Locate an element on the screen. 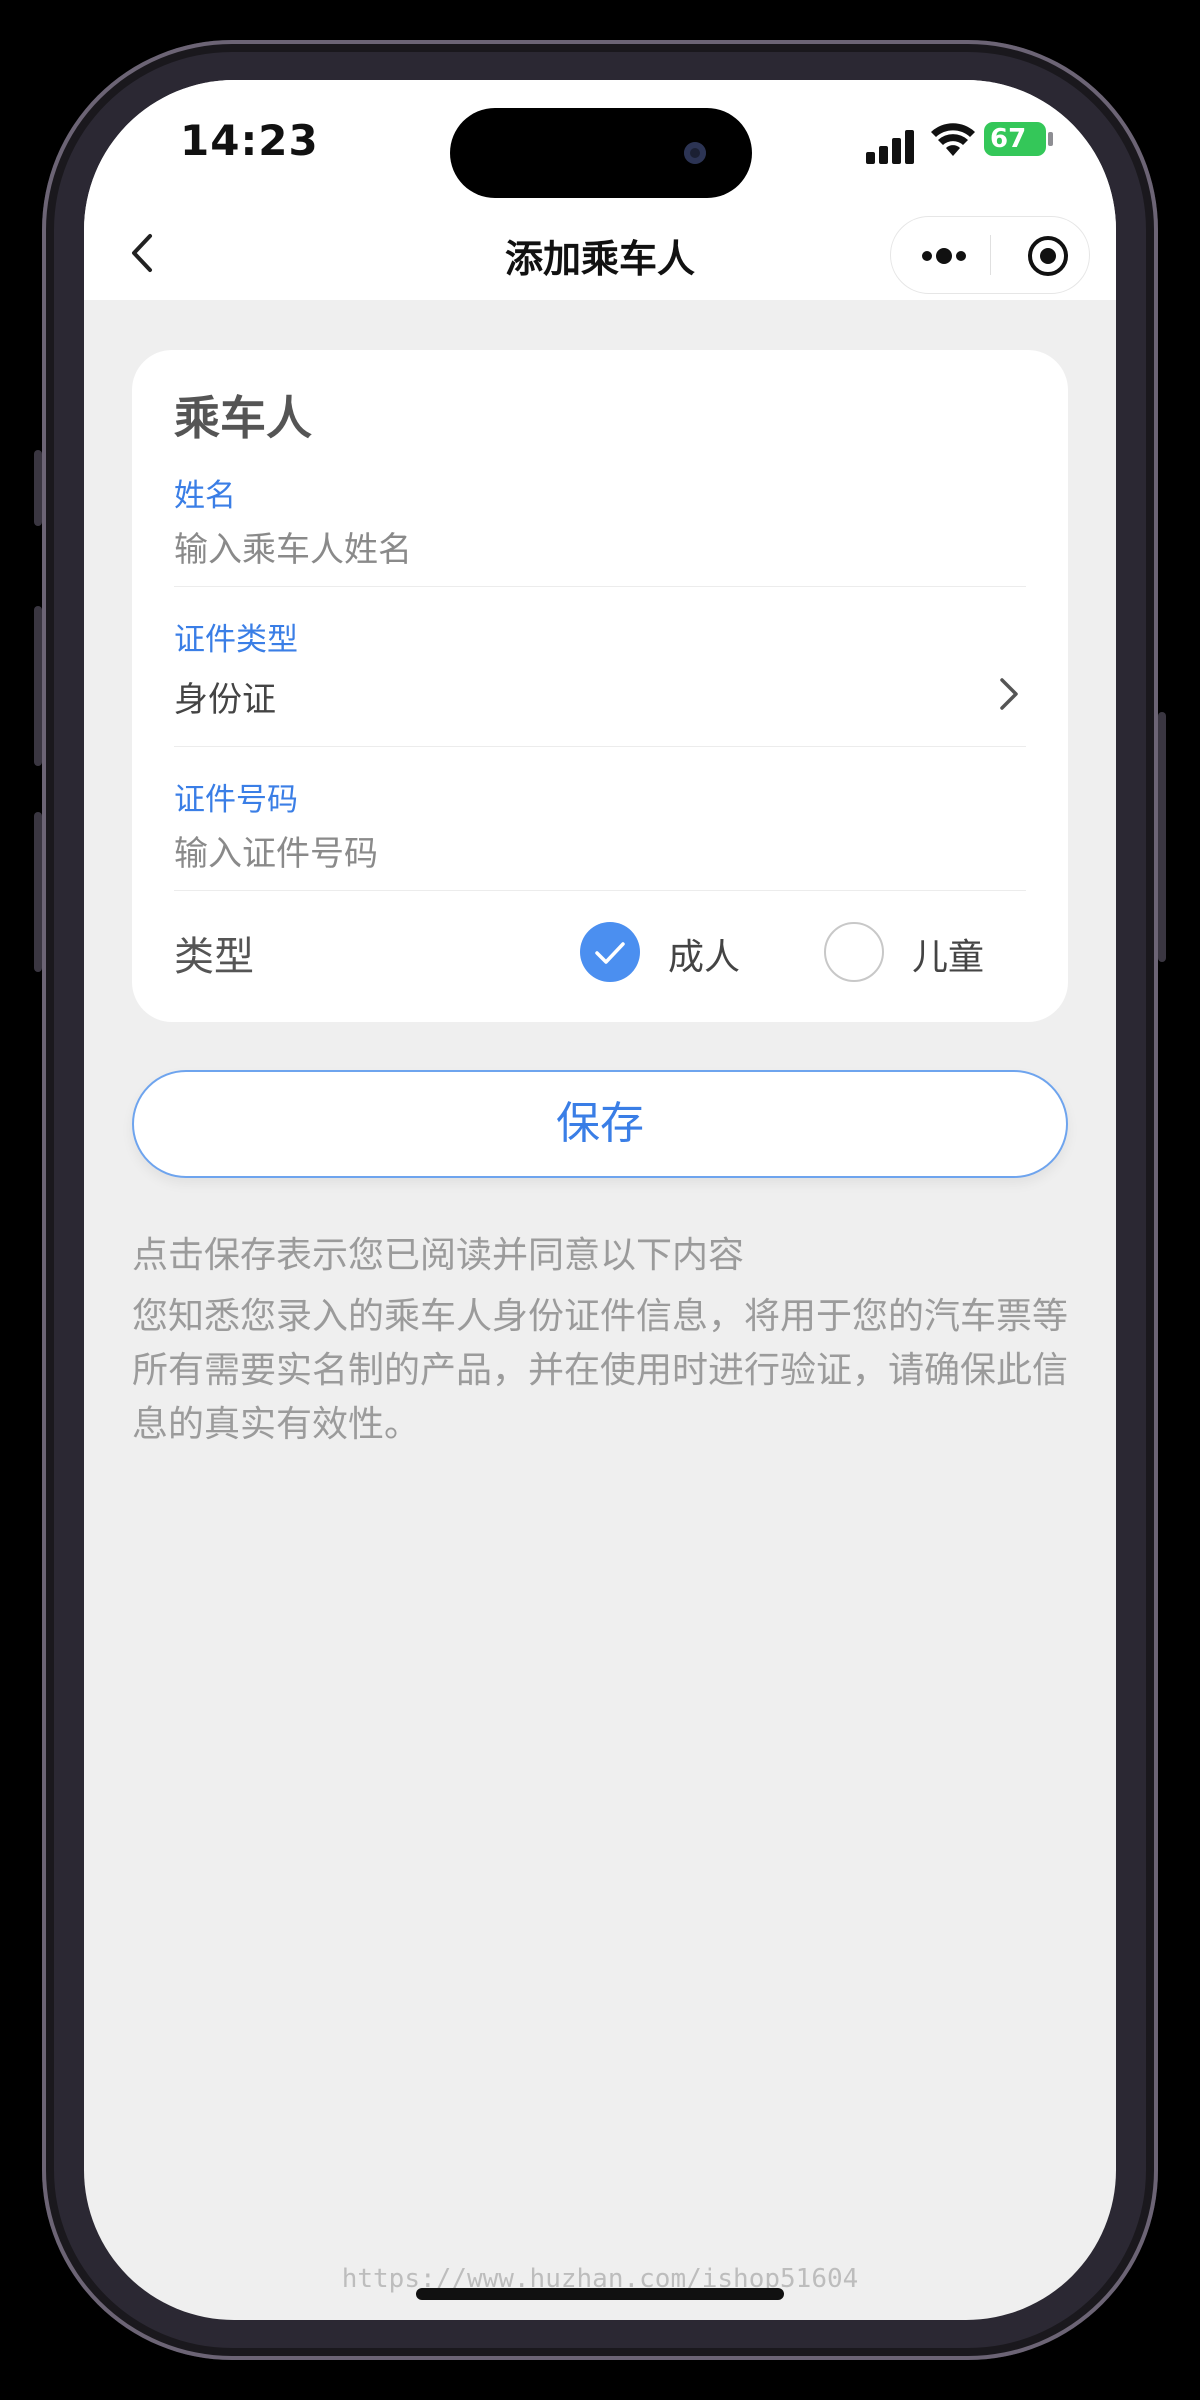 This screenshot has height=2400, width=1200. mini-program-capsule is located at coordinates (990, 255).